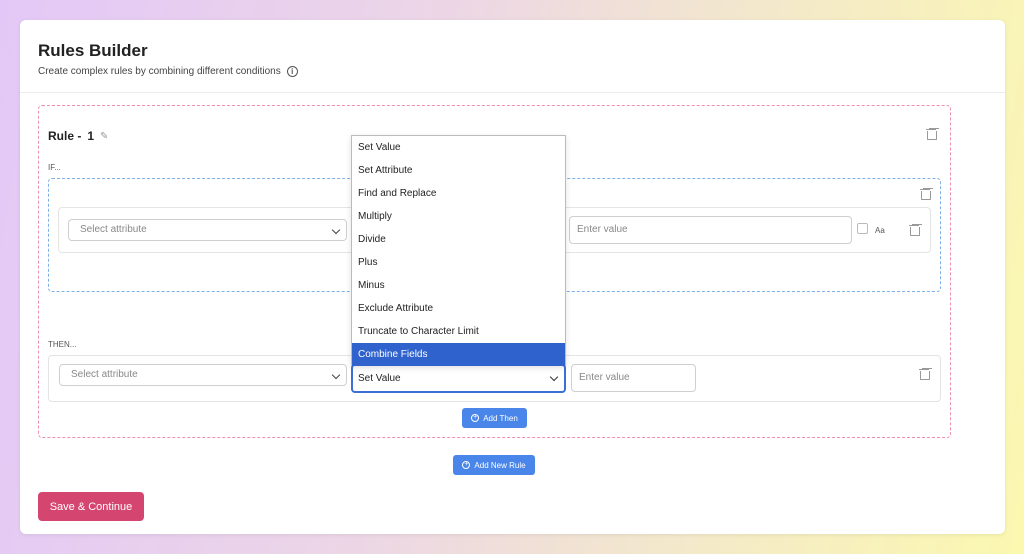 The height and width of the screenshot is (554, 1024). Describe the element at coordinates (914, 230) in the screenshot. I see `delete-condition-trash-icon` at that location.